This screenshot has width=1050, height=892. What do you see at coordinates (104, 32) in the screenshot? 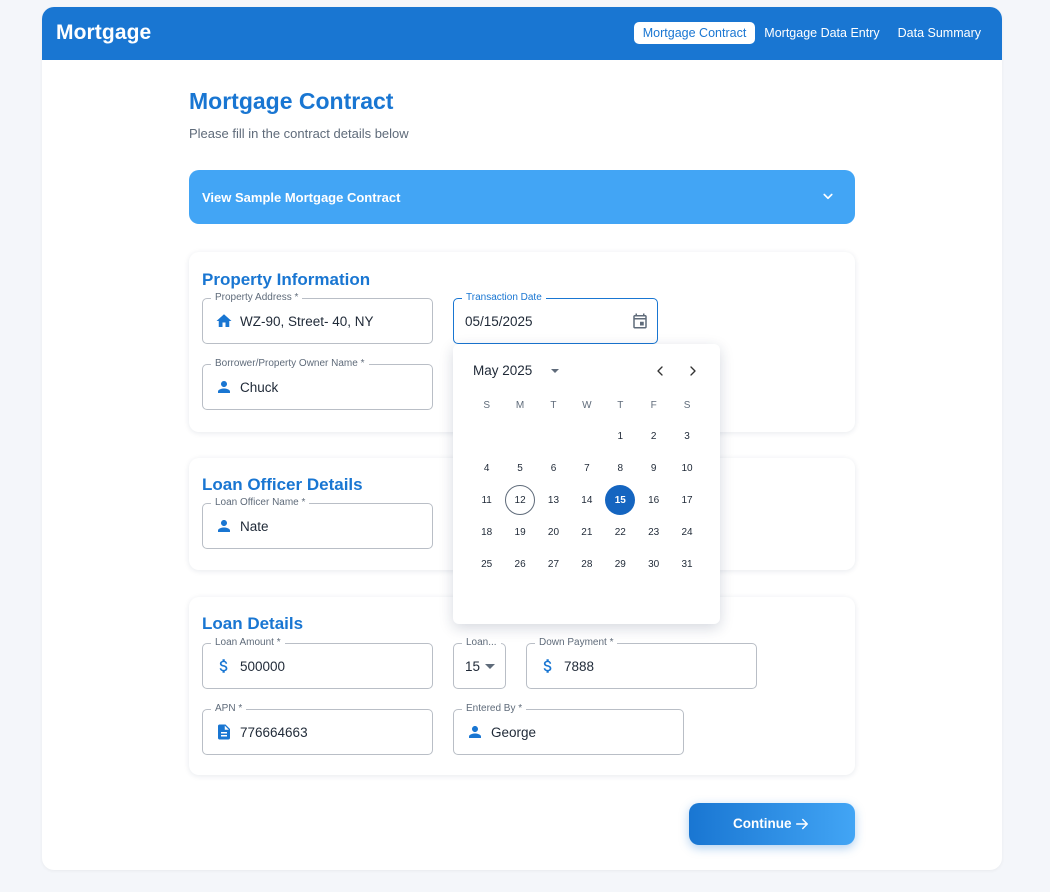
I see `brand-title: Mortgage` at bounding box center [104, 32].